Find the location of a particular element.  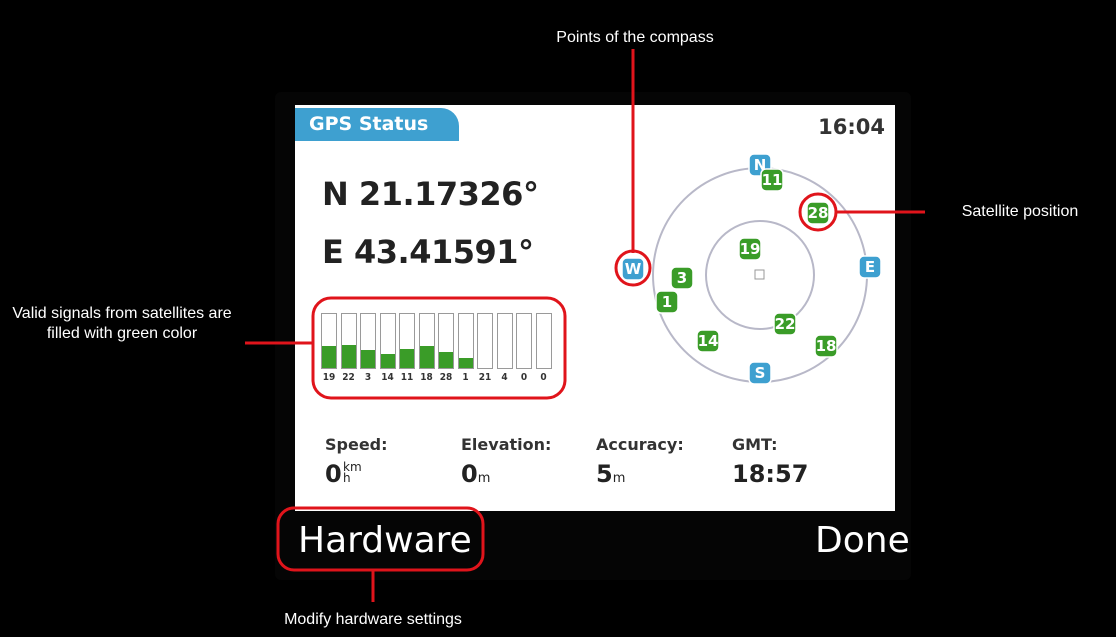

hardware-callout-box is located at coordinates (380, 539).